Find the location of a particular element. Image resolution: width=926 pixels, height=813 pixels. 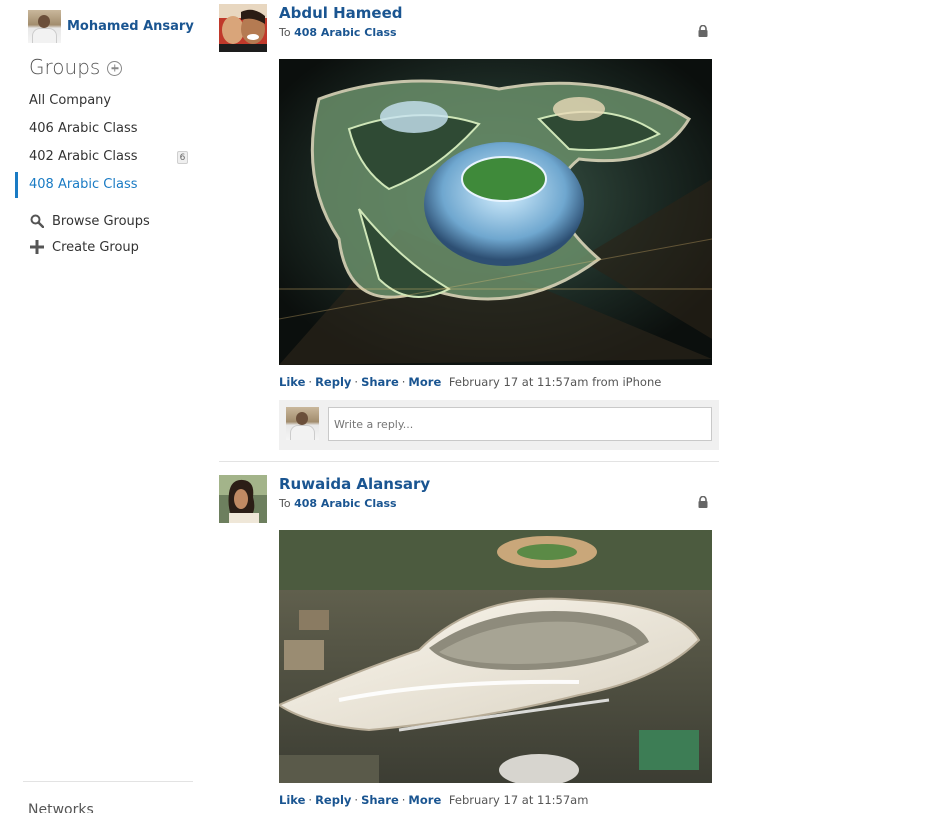

sidebar-divider is located at coordinates (108, 781).